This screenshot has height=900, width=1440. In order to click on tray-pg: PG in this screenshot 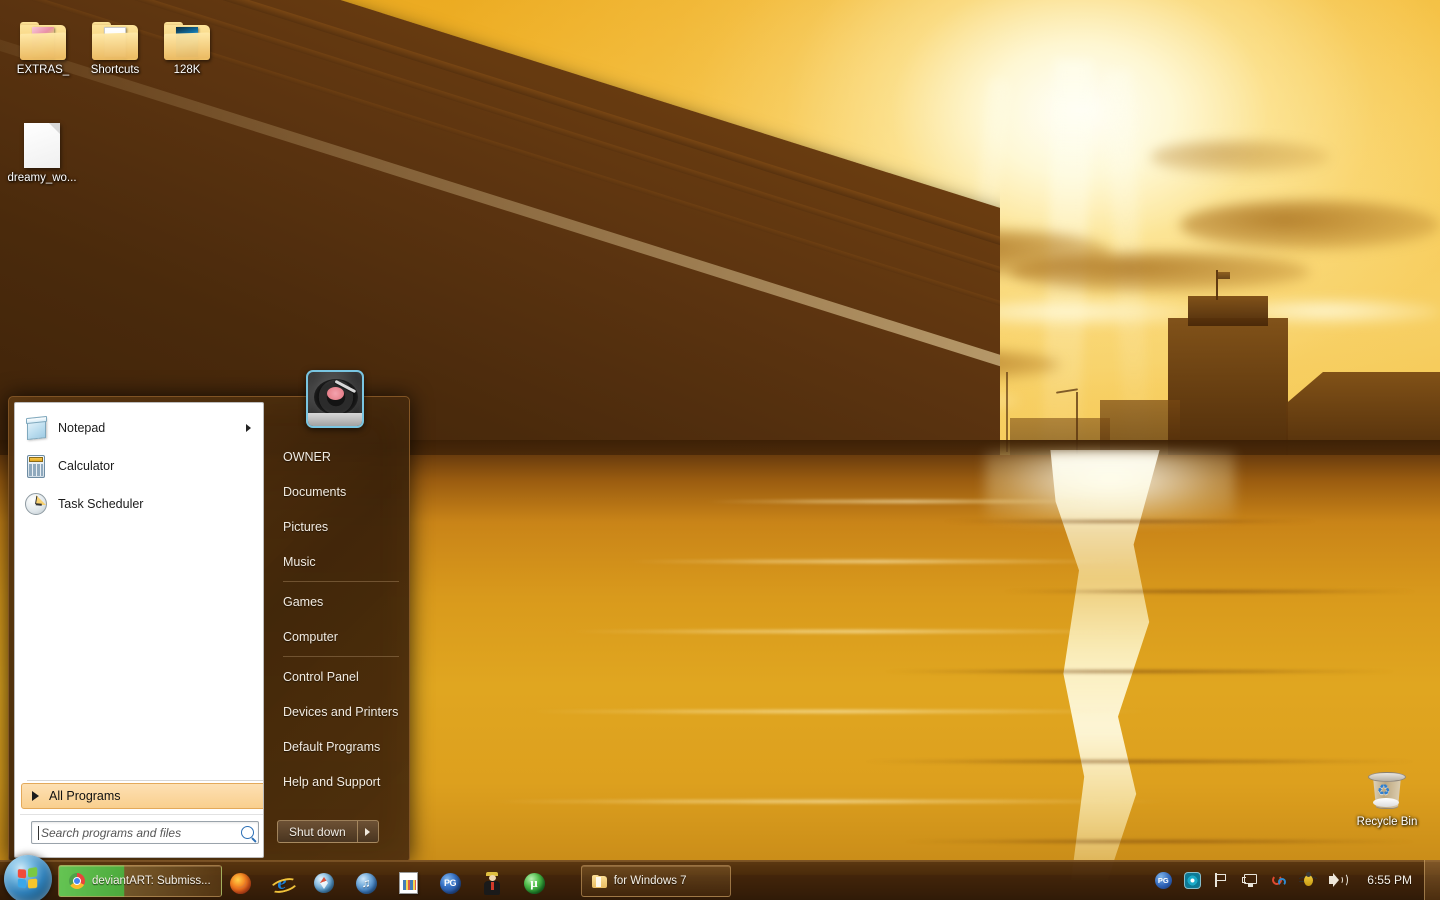, I will do `click(1163, 880)`.